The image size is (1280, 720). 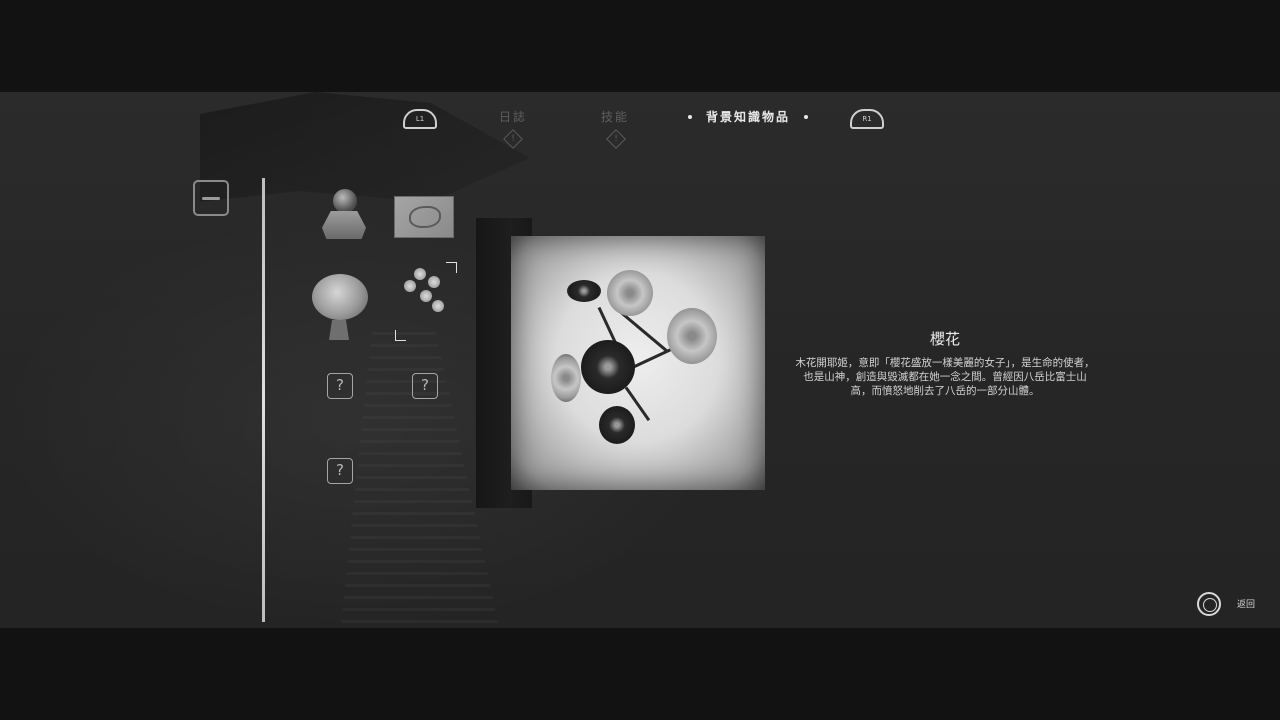 I want to click on shell-stand, so click(x=339, y=330).